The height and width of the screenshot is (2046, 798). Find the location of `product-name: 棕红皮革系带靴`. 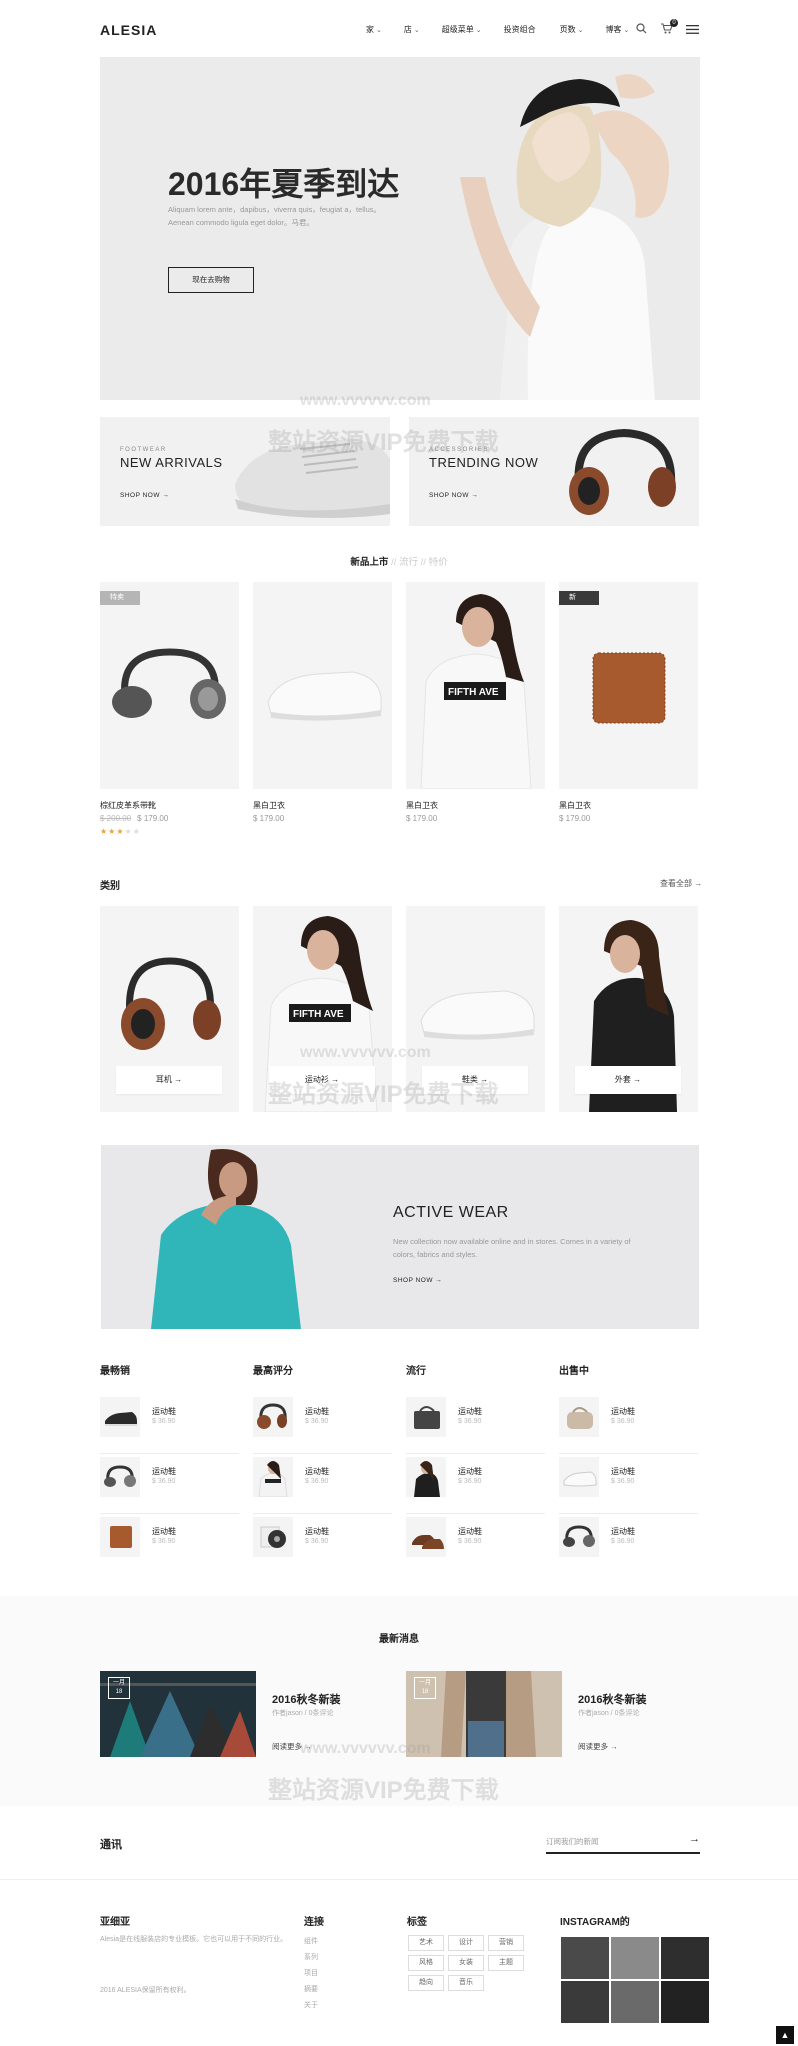

product-name: 棕红皮革系带靴 is located at coordinates (128, 805).